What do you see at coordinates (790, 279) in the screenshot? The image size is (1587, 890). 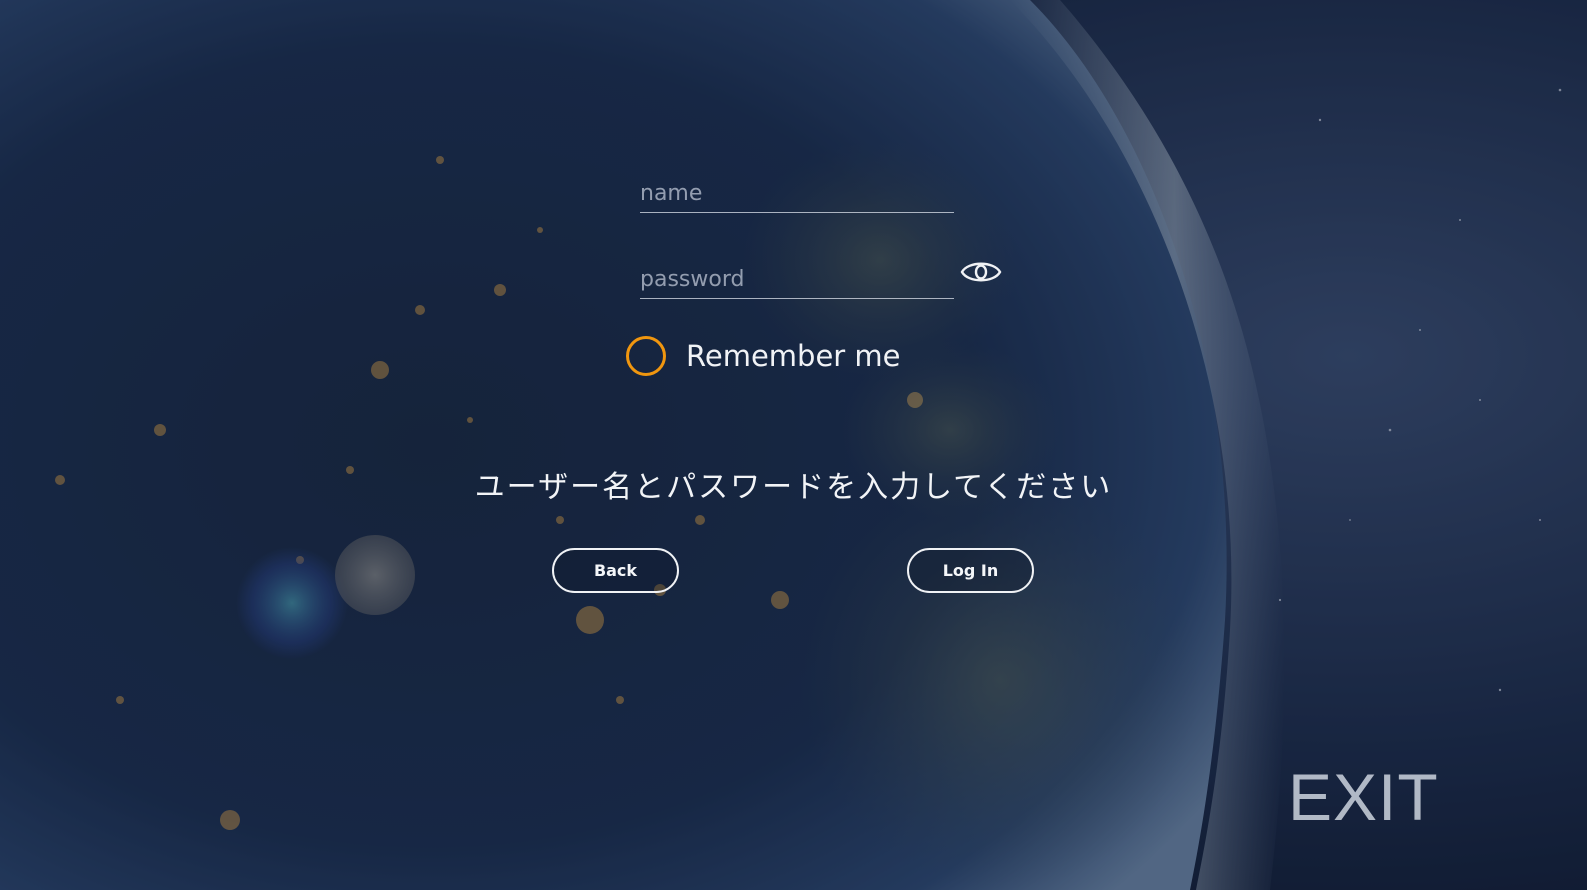 I see `password-input` at bounding box center [790, 279].